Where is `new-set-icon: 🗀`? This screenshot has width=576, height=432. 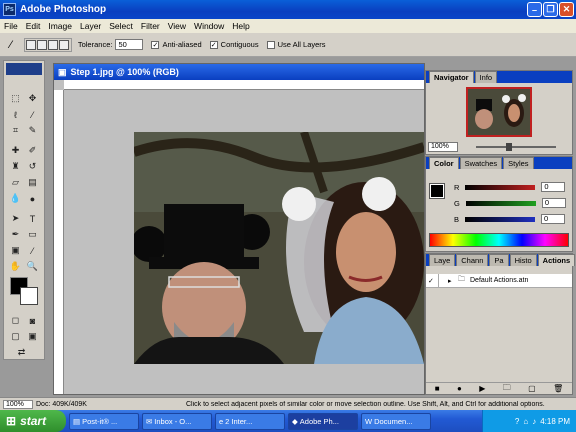
new-set-icon: 🗀 is located at coordinates (507, 389).